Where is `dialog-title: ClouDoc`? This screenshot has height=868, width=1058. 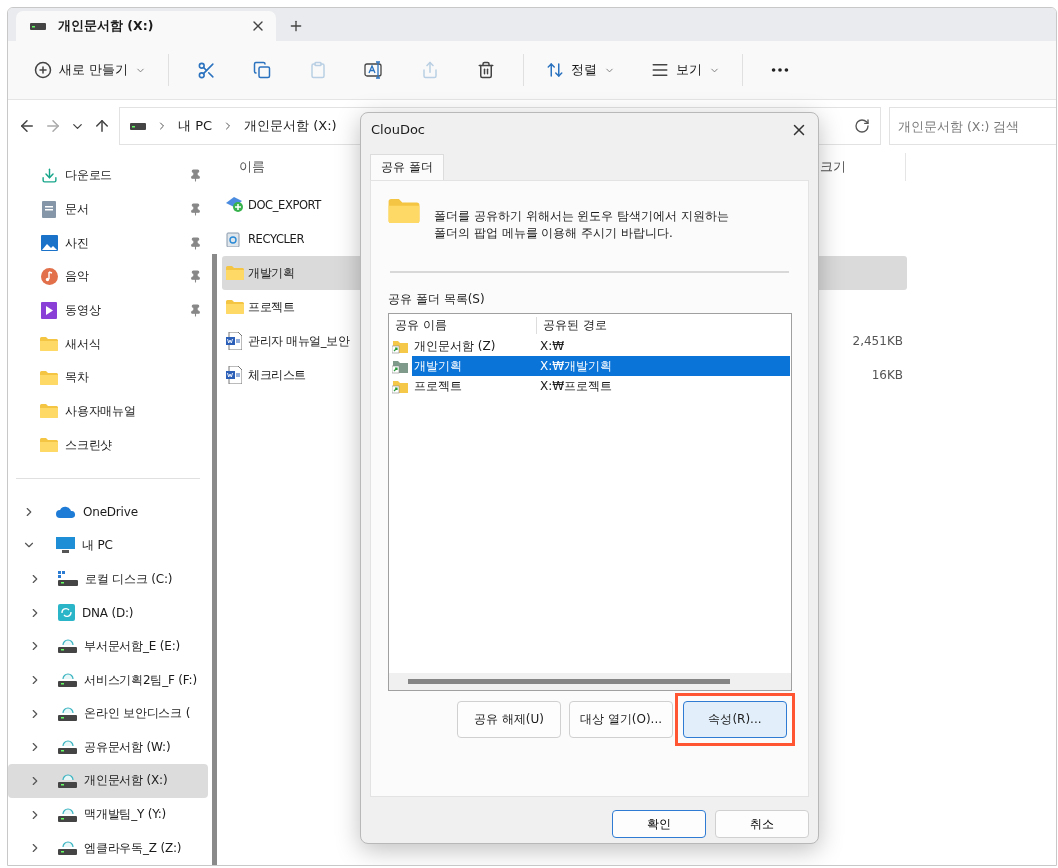 dialog-title: ClouDoc is located at coordinates (398, 129).